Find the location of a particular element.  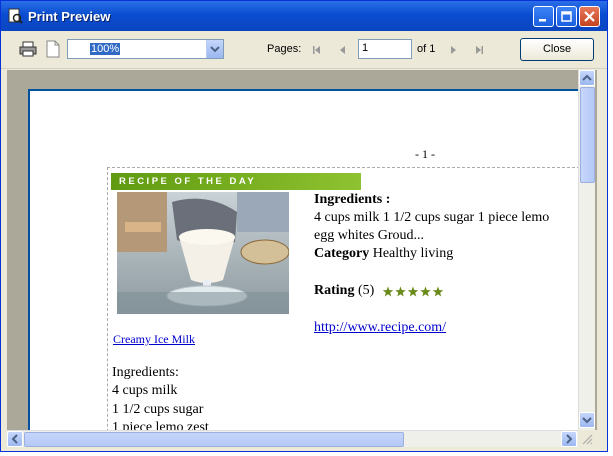

recipe-banner: RECIPE OF THE DAY is located at coordinates (236, 181).